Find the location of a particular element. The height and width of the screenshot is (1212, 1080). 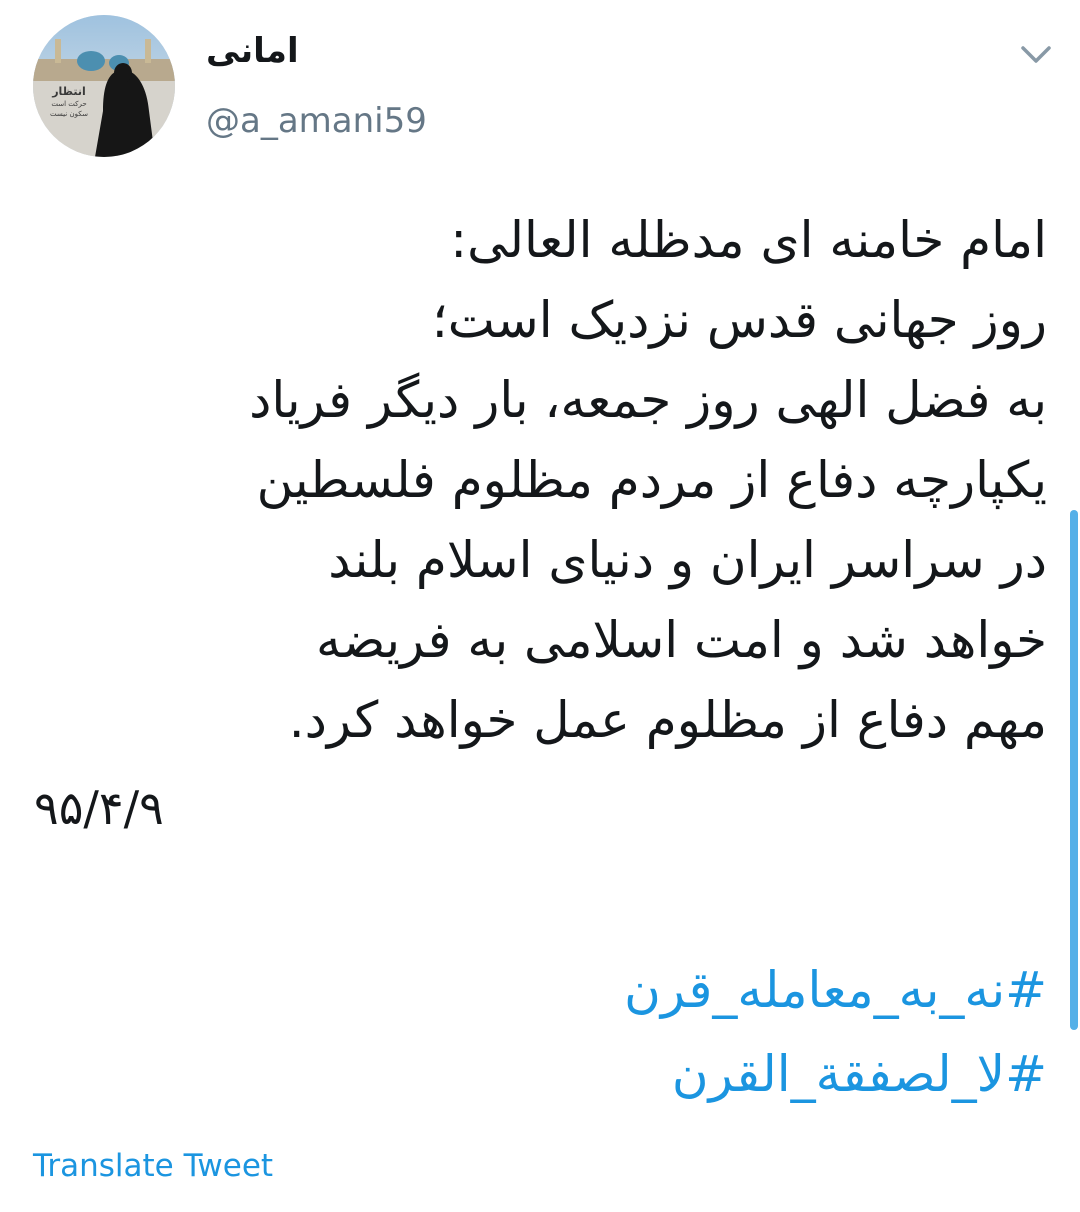

hashtag-list: #نه_به_معامله_قرن #لا_لصفقة_القرن is located at coordinates (537, 1032).